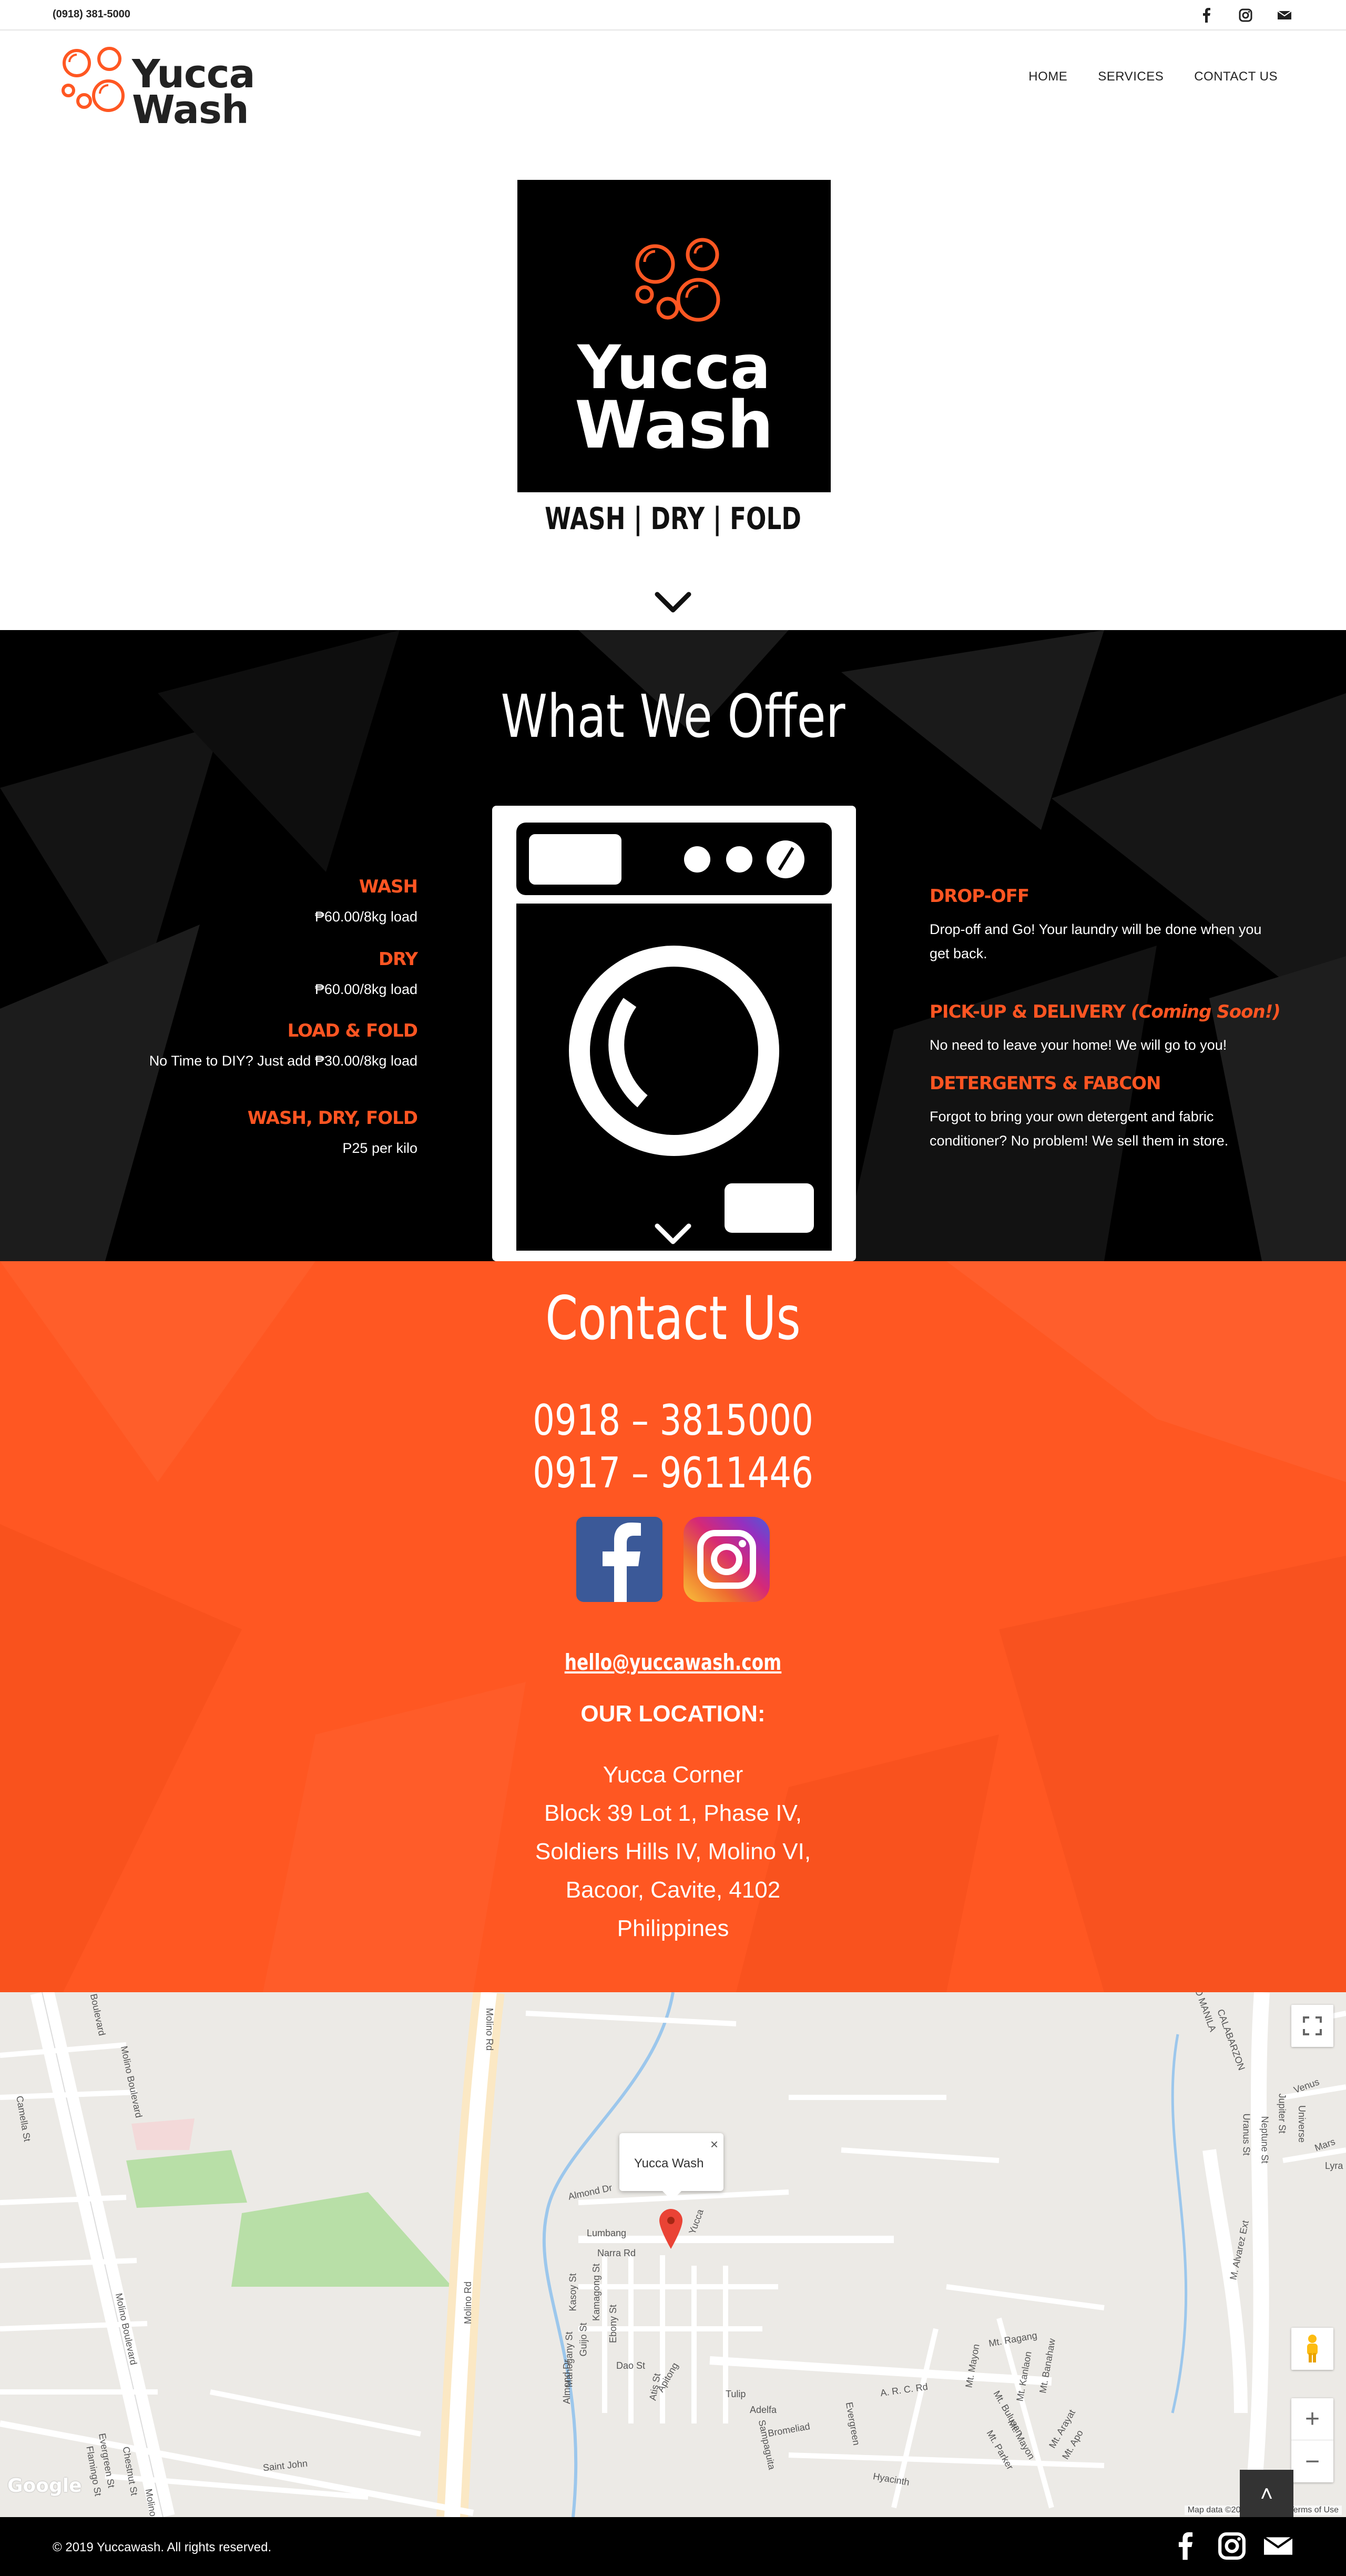  I want to click on service-dry: DRY ₱60.00/8kg load, so click(366, 975).